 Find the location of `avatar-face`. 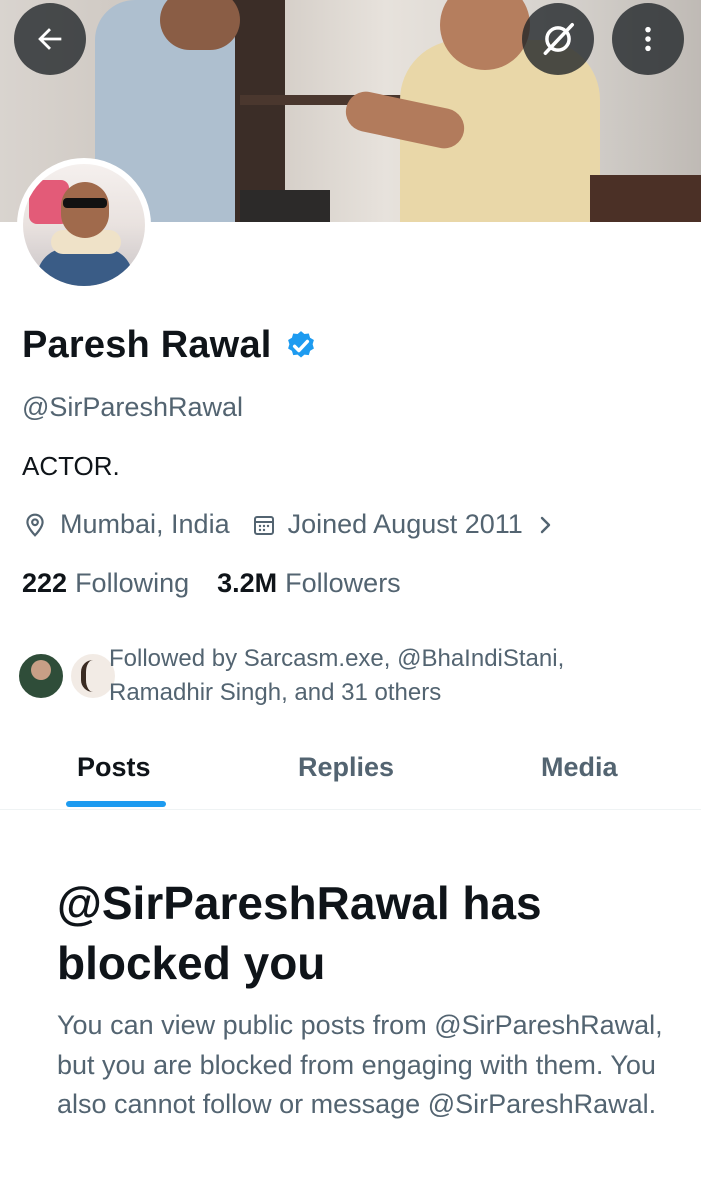

avatar-face is located at coordinates (85, 210).